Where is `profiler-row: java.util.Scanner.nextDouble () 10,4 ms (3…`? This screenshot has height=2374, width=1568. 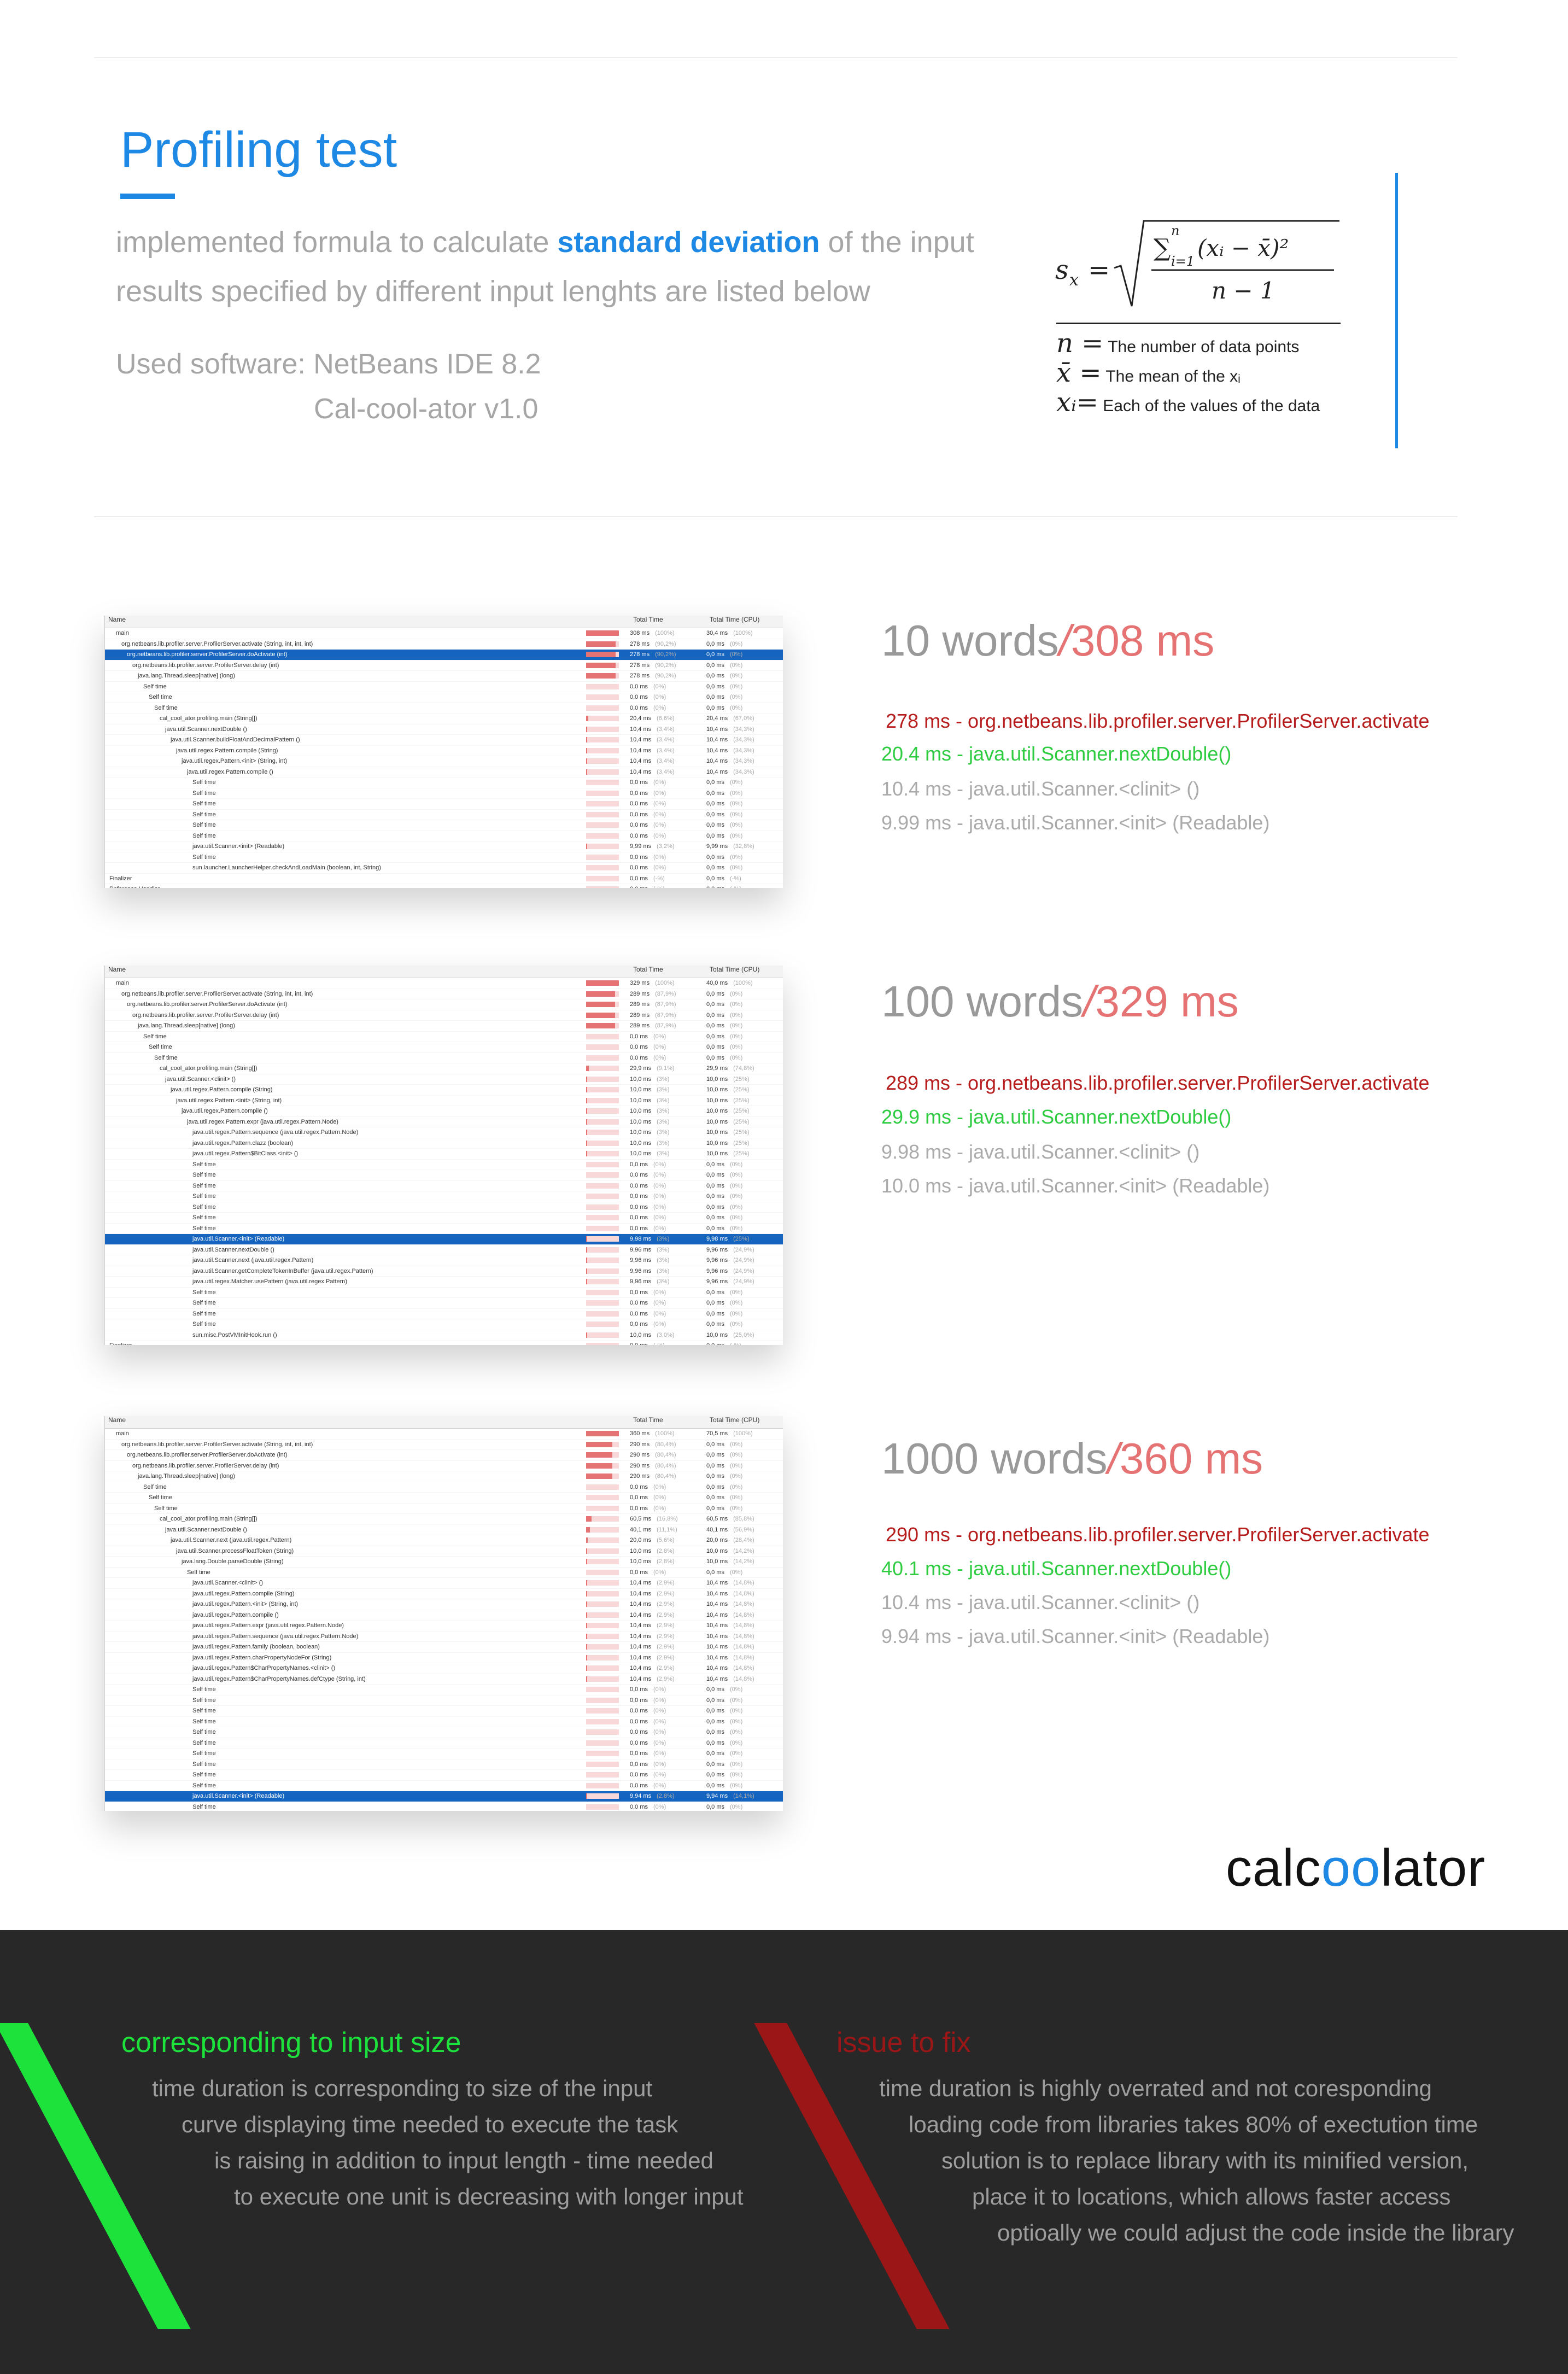
profiler-row: java.util.Scanner.nextDouble () 10,4 ms (3… is located at coordinates (444, 729).